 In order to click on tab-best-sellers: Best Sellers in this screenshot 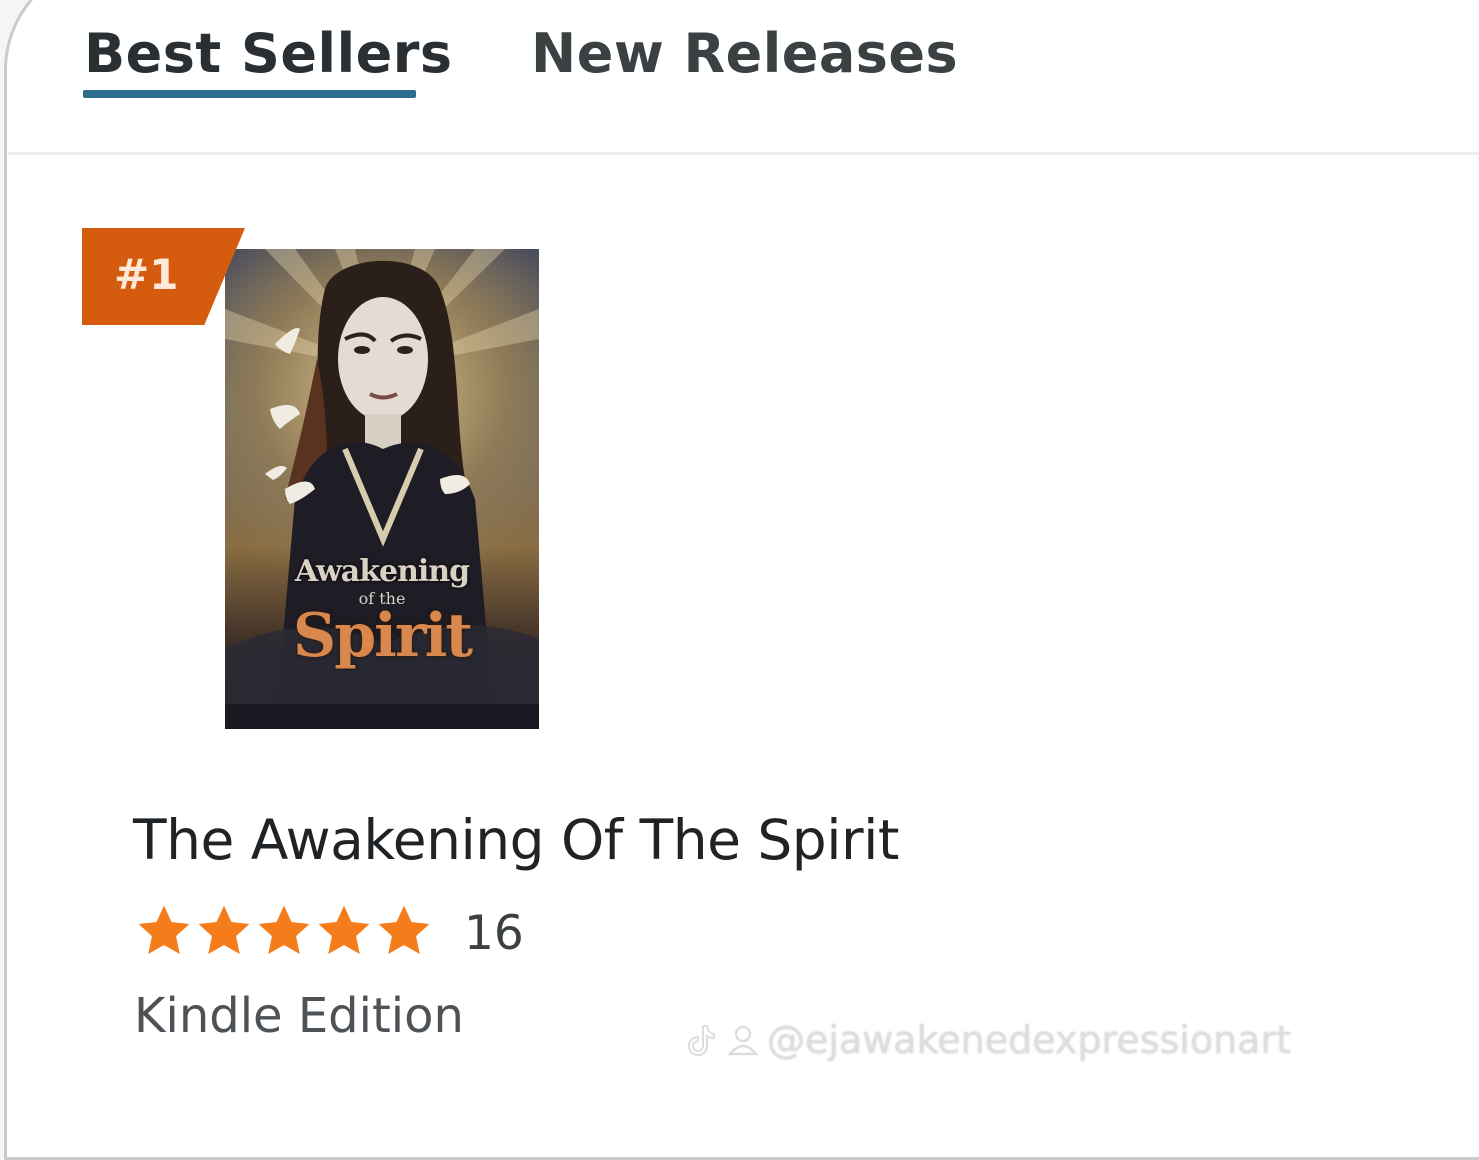, I will do `click(268, 53)`.